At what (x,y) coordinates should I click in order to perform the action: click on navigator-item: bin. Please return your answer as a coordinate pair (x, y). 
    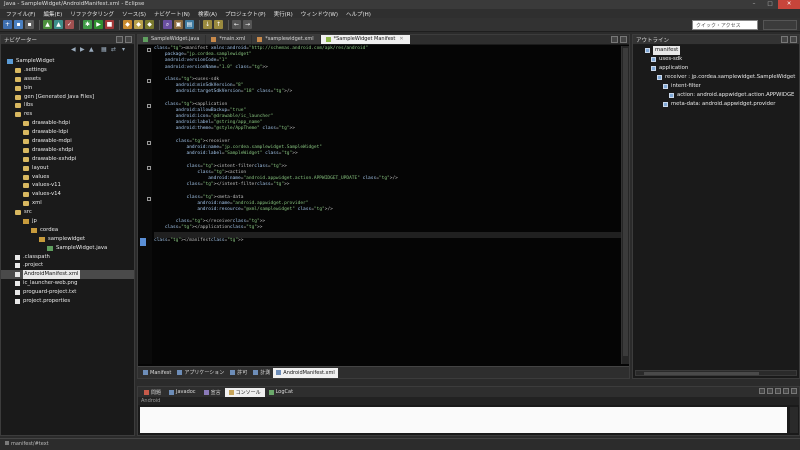
    Looking at the image, I should click on (67, 88).